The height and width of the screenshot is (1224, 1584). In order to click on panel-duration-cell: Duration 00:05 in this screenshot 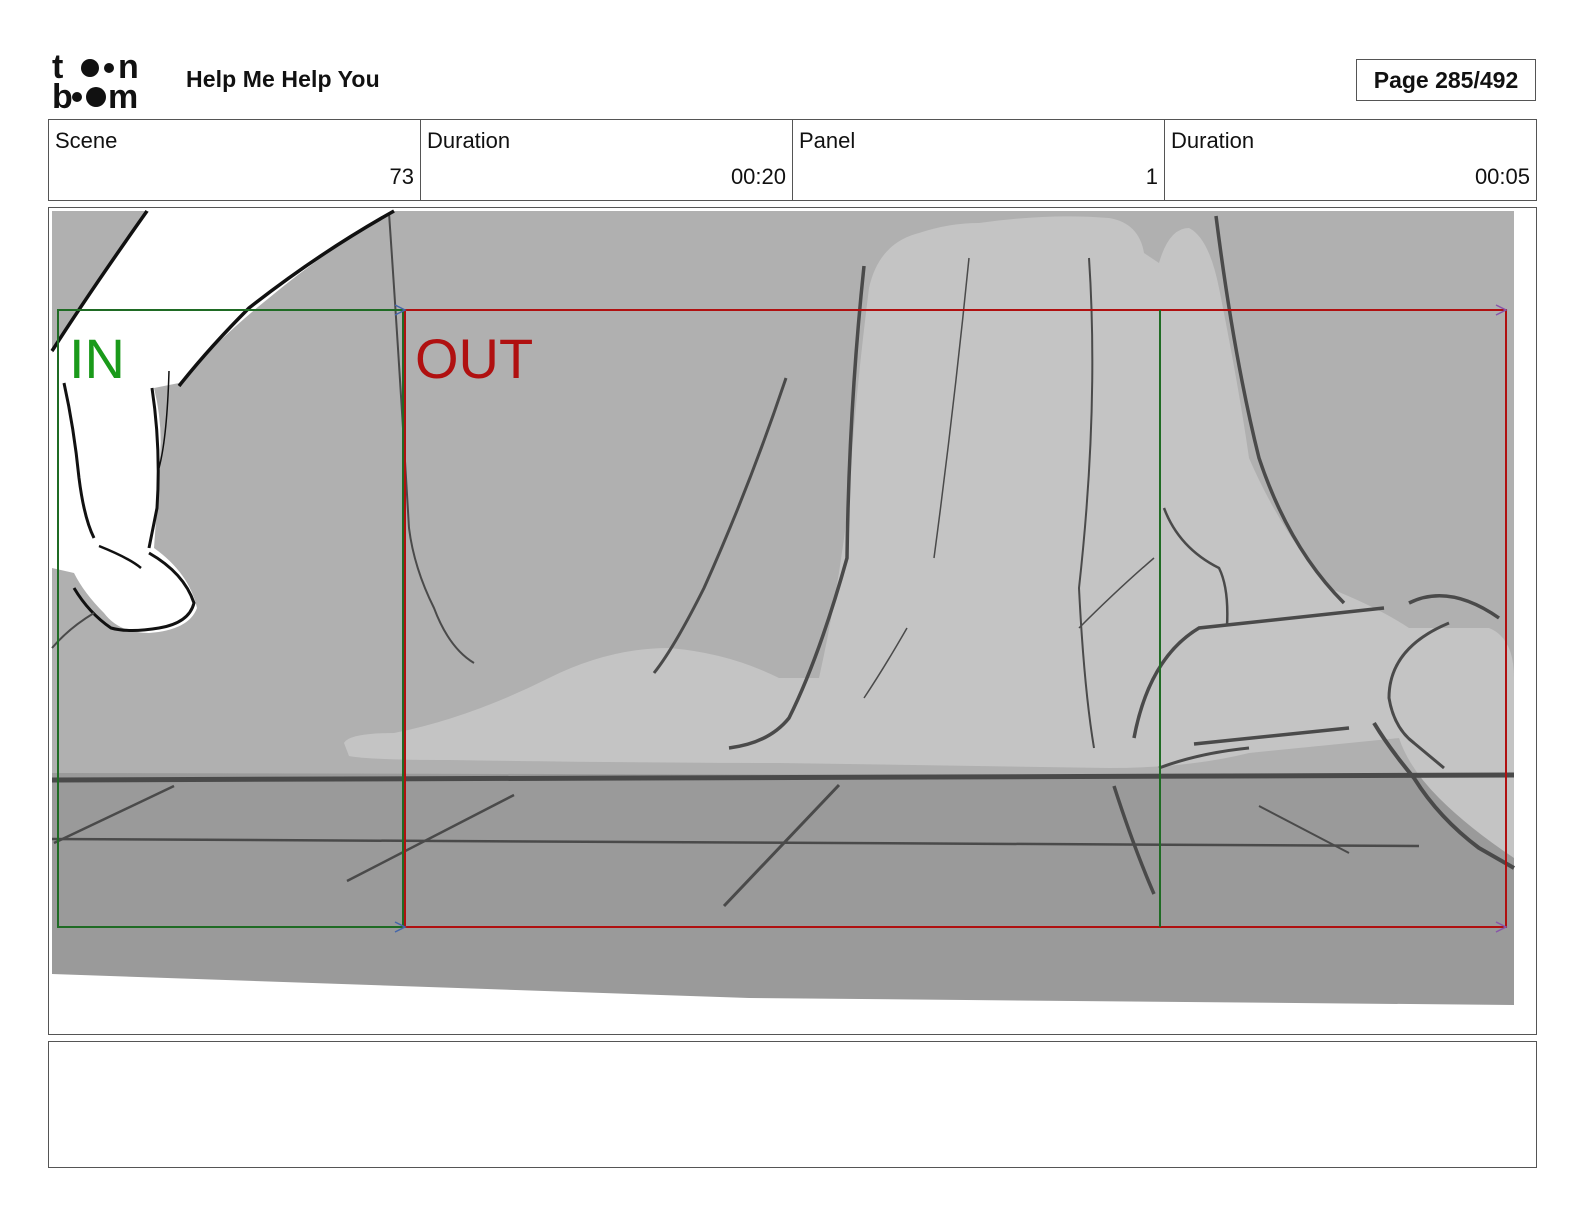, I will do `click(1350, 160)`.